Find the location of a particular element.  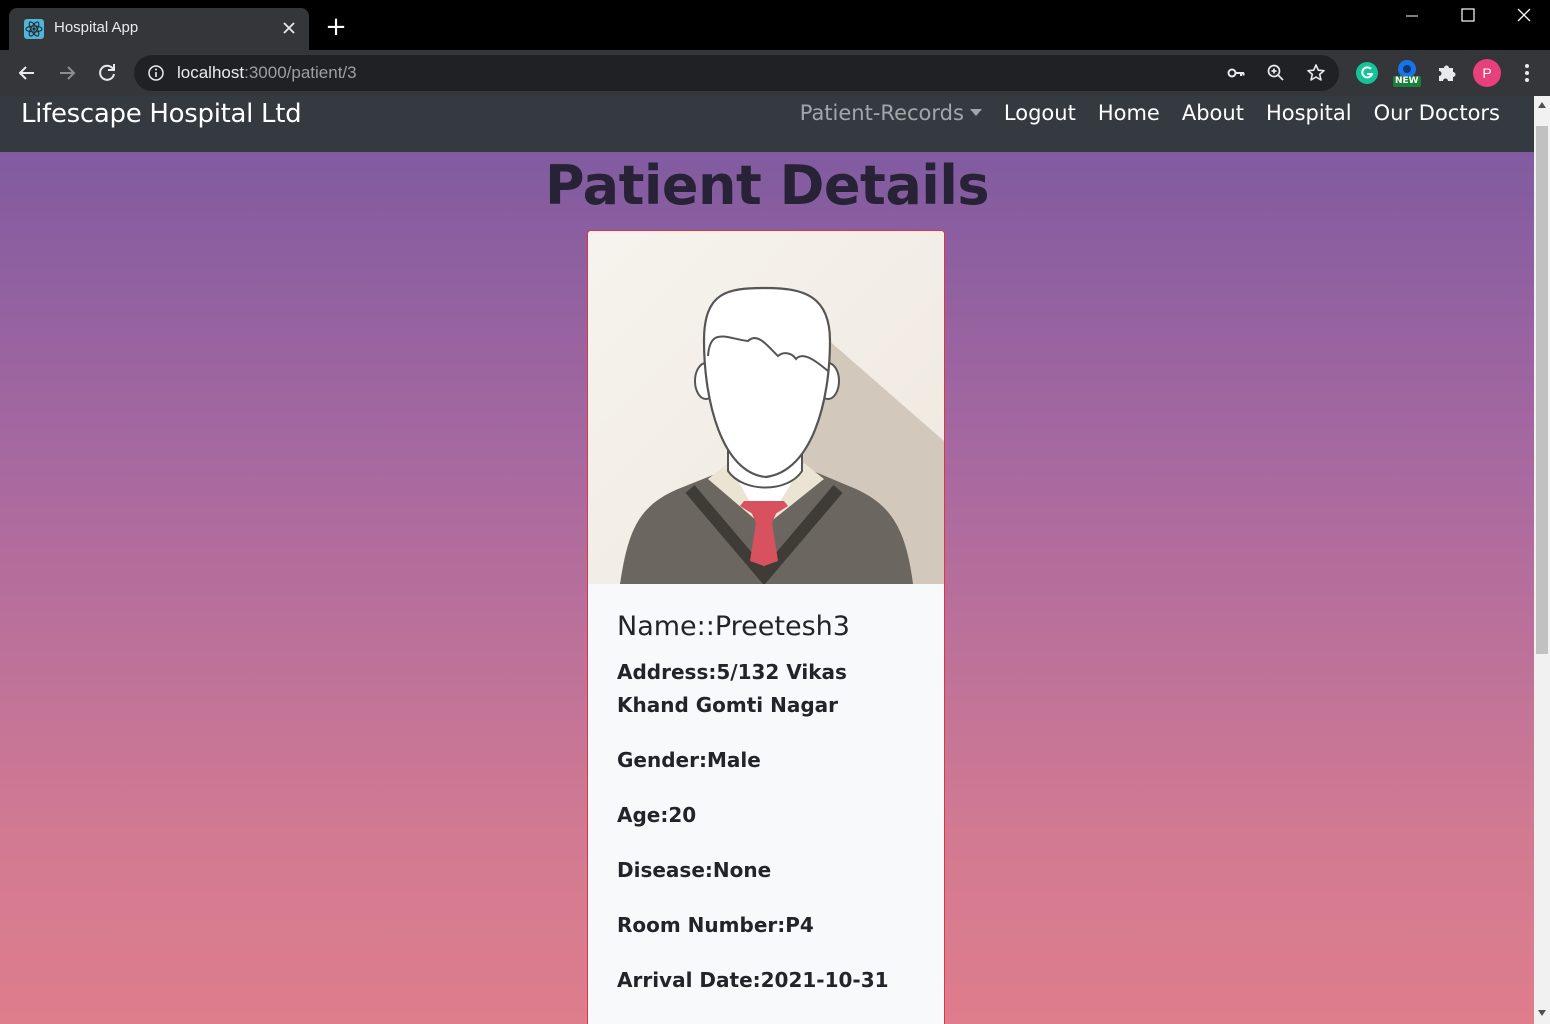

forward-arrow-icon is located at coordinates (67, 73).